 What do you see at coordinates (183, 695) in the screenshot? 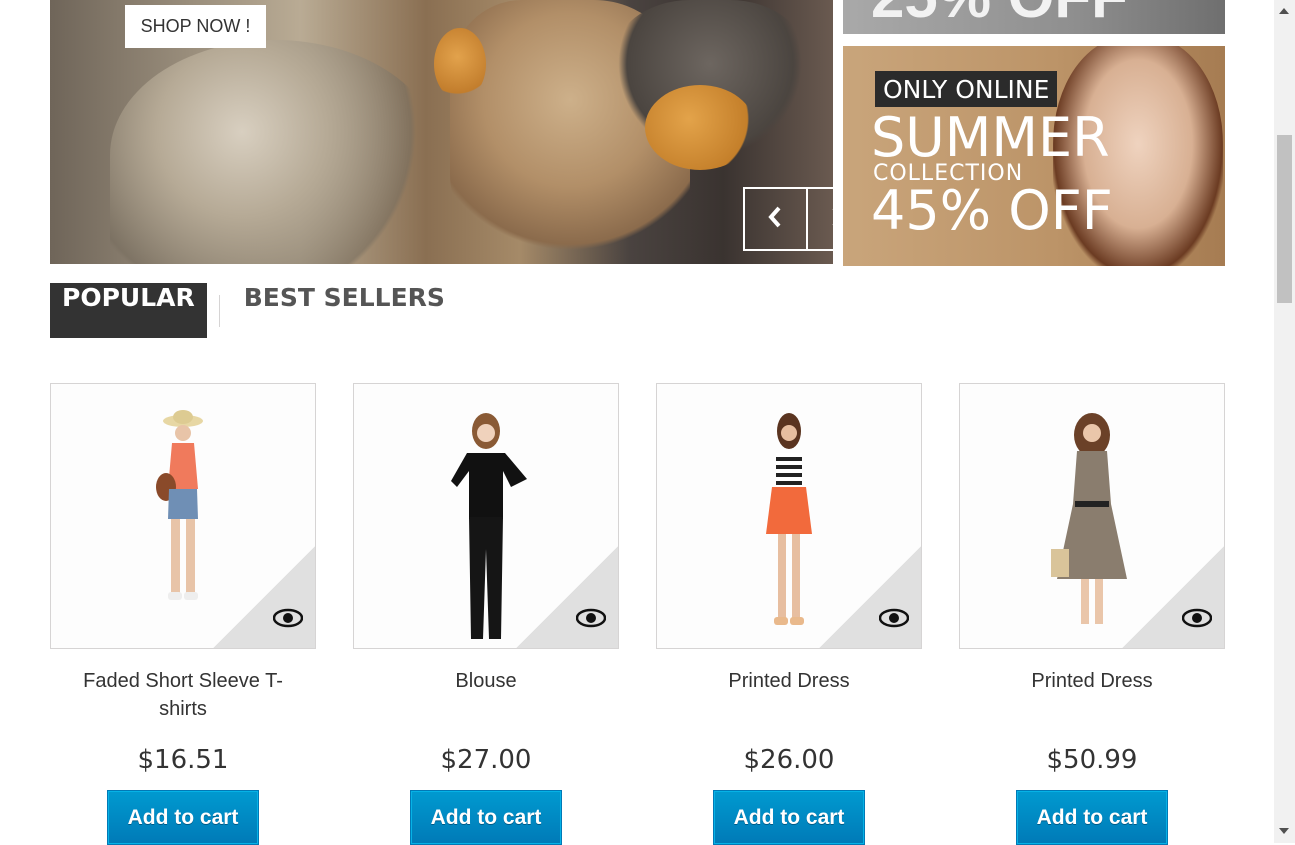
I see `product-name: Faded Short Sleeve T-shirts` at bounding box center [183, 695].